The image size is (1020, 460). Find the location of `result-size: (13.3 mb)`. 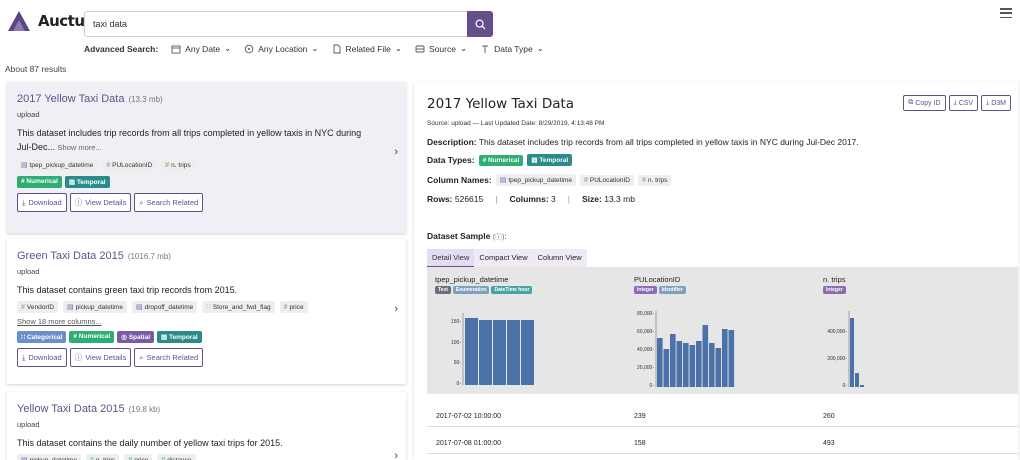

result-size: (13.3 mb) is located at coordinates (145, 99).